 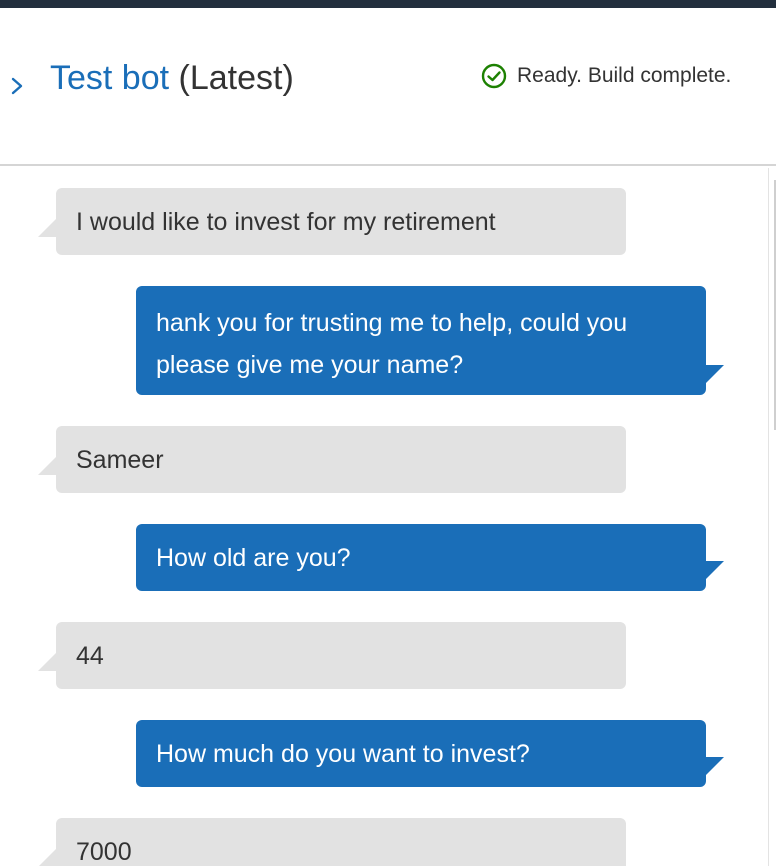 I want to click on top-border, so click(x=388, y=4).